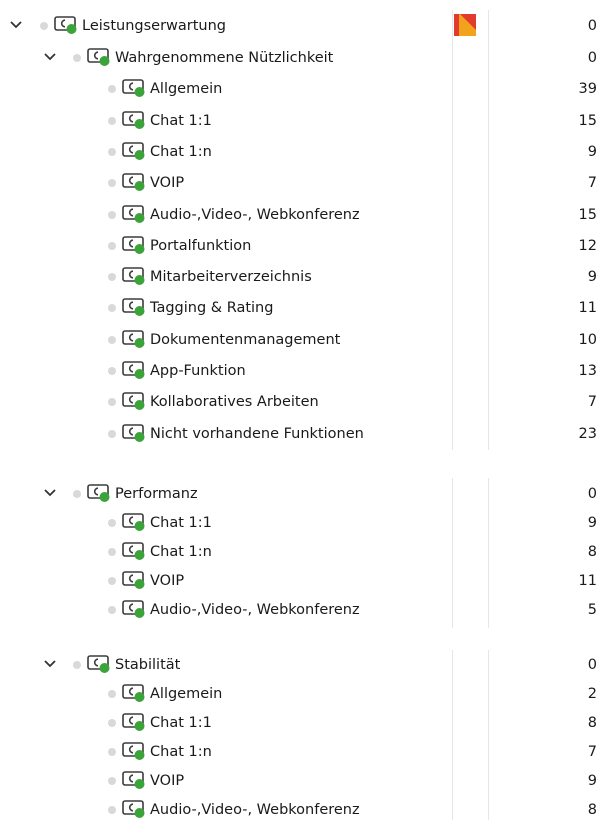 This screenshot has height=823, width=601. I want to click on tree-row-item: Audio-,Video-, Webkonferenz 15, so click(300, 215).